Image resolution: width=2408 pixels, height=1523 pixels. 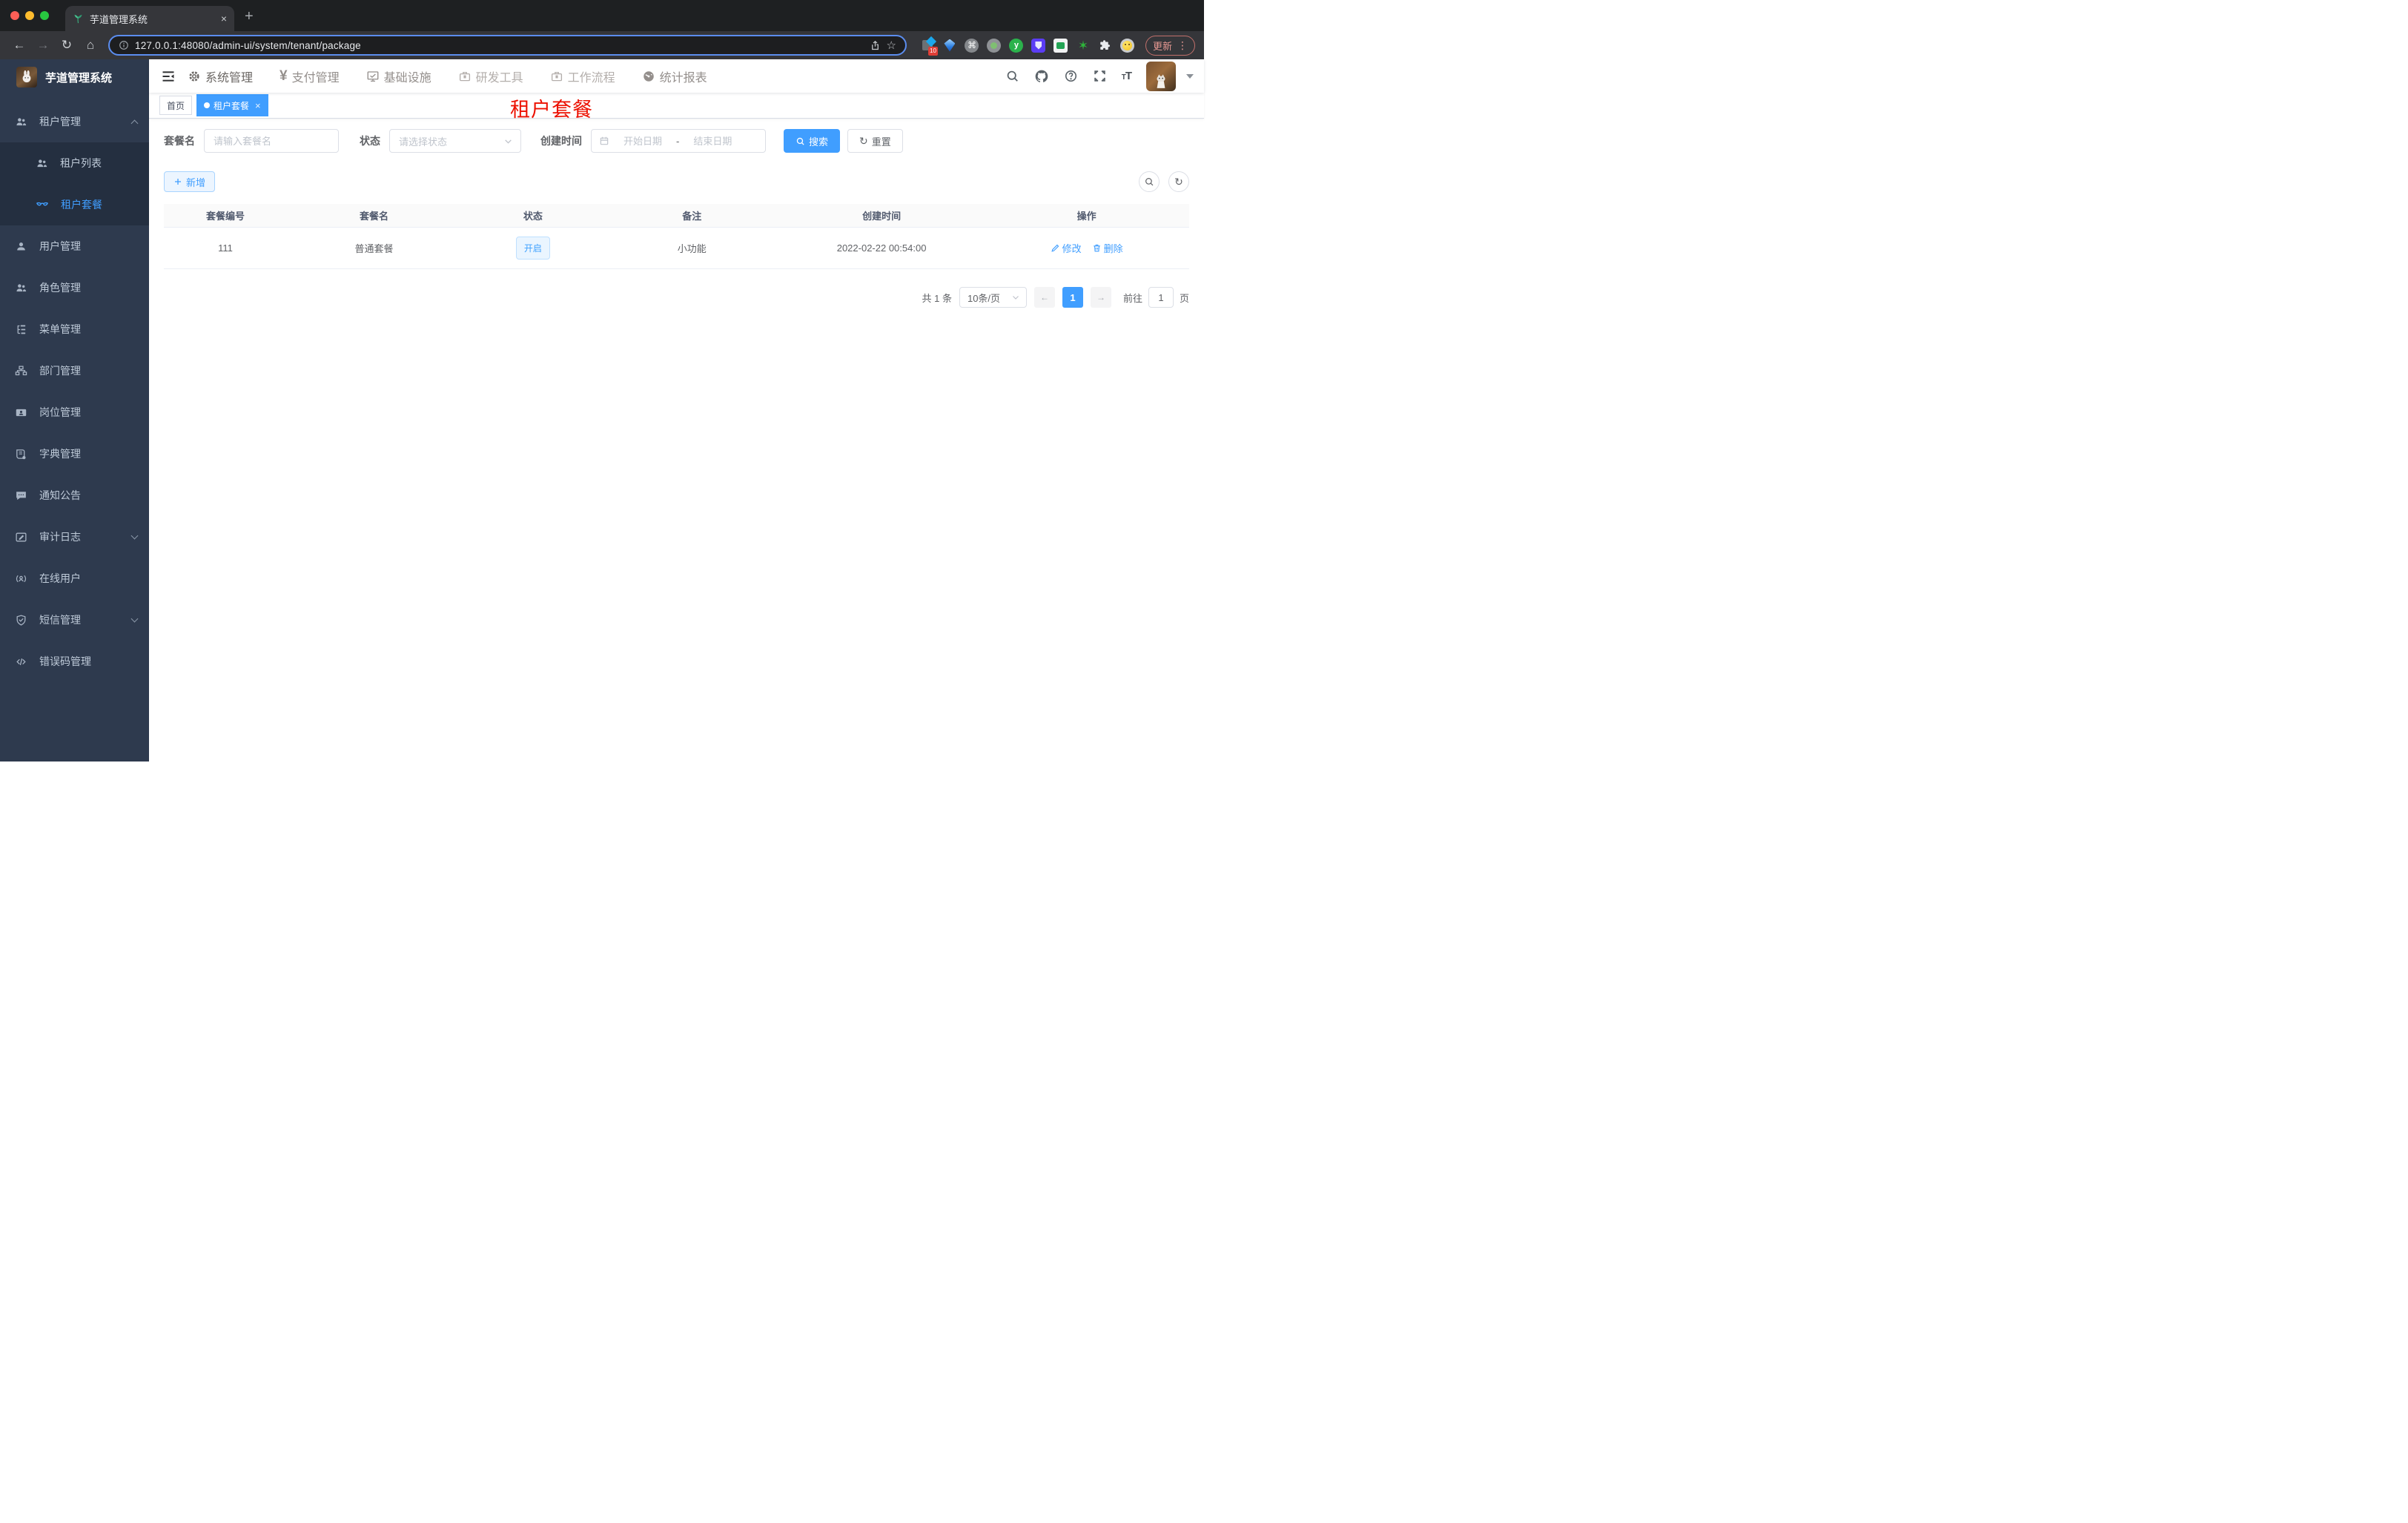 I want to click on prev-icon: ←, so click(x=1044, y=297).